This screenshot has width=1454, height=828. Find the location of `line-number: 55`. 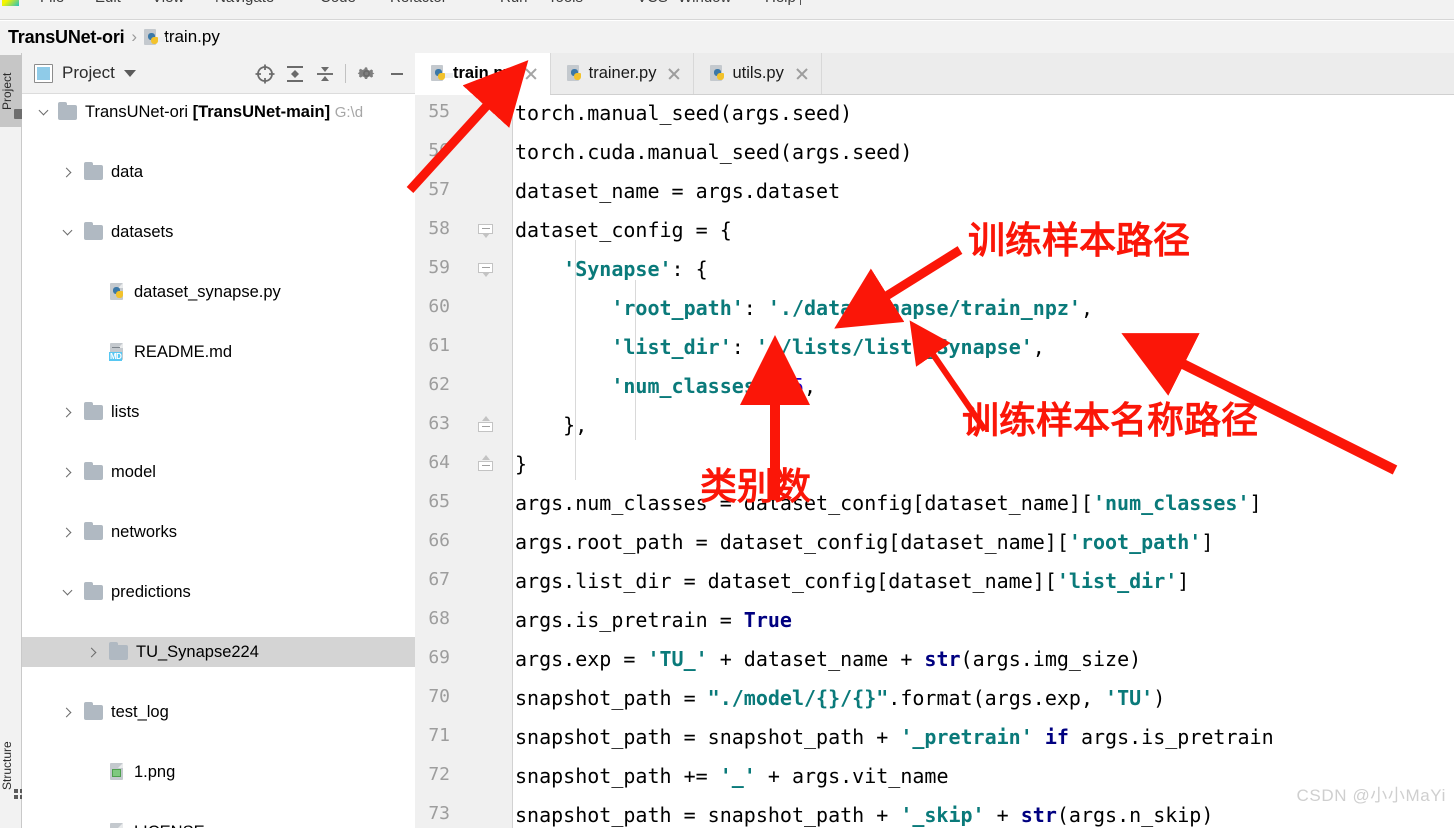

line-number: 55 is located at coordinates (439, 111).